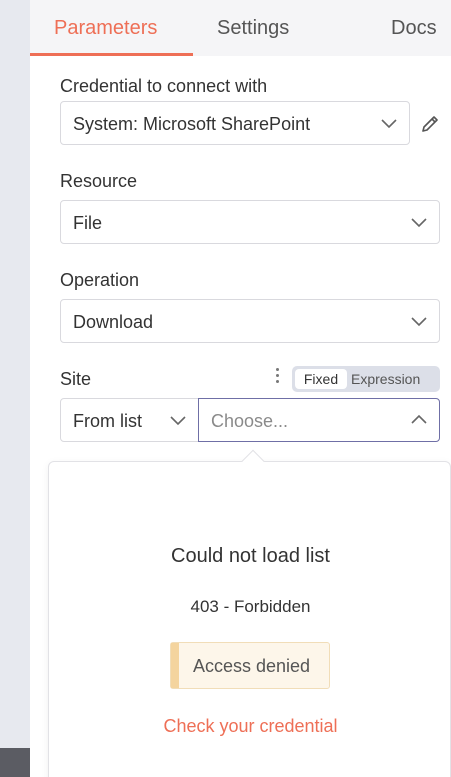 This screenshot has height=777, width=451. I want to click on resource-select-value: File, so click(88, 223).